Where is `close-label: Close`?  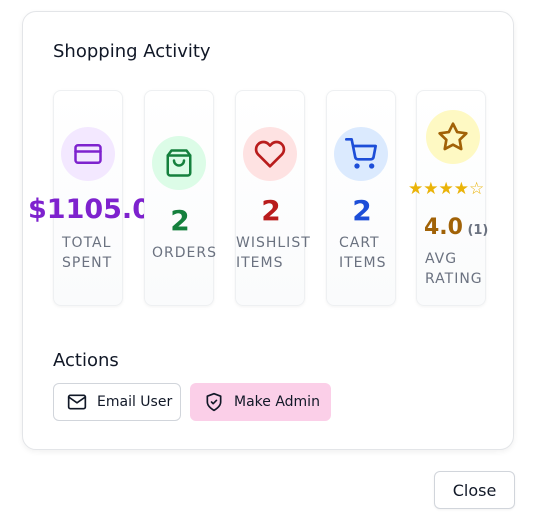
close-label: Close is located at coordinates (474, 490).